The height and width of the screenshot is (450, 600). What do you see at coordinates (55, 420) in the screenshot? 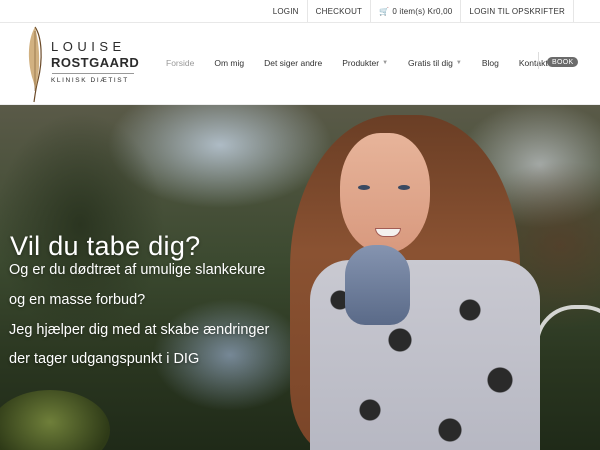
I see `hero-bush-decoration` at bounding box center [55, 420].